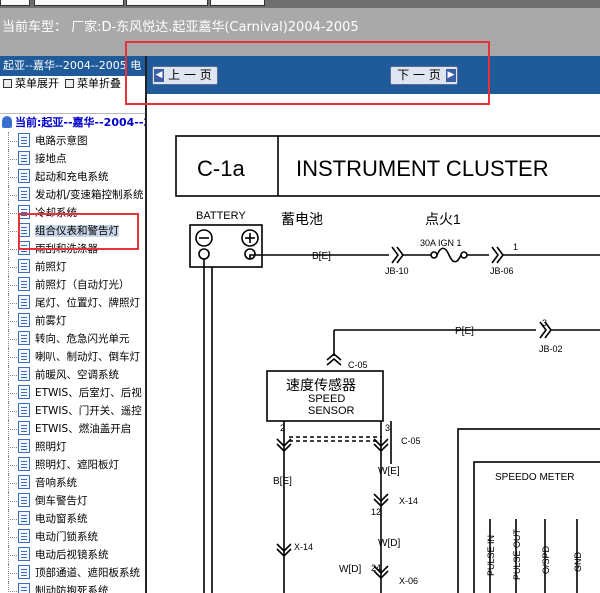 The image size is (600, 593). Describe the element at coordinates (31, 84) in the screenshot. I see `menu-expand-button: 菜单展开` at that location.